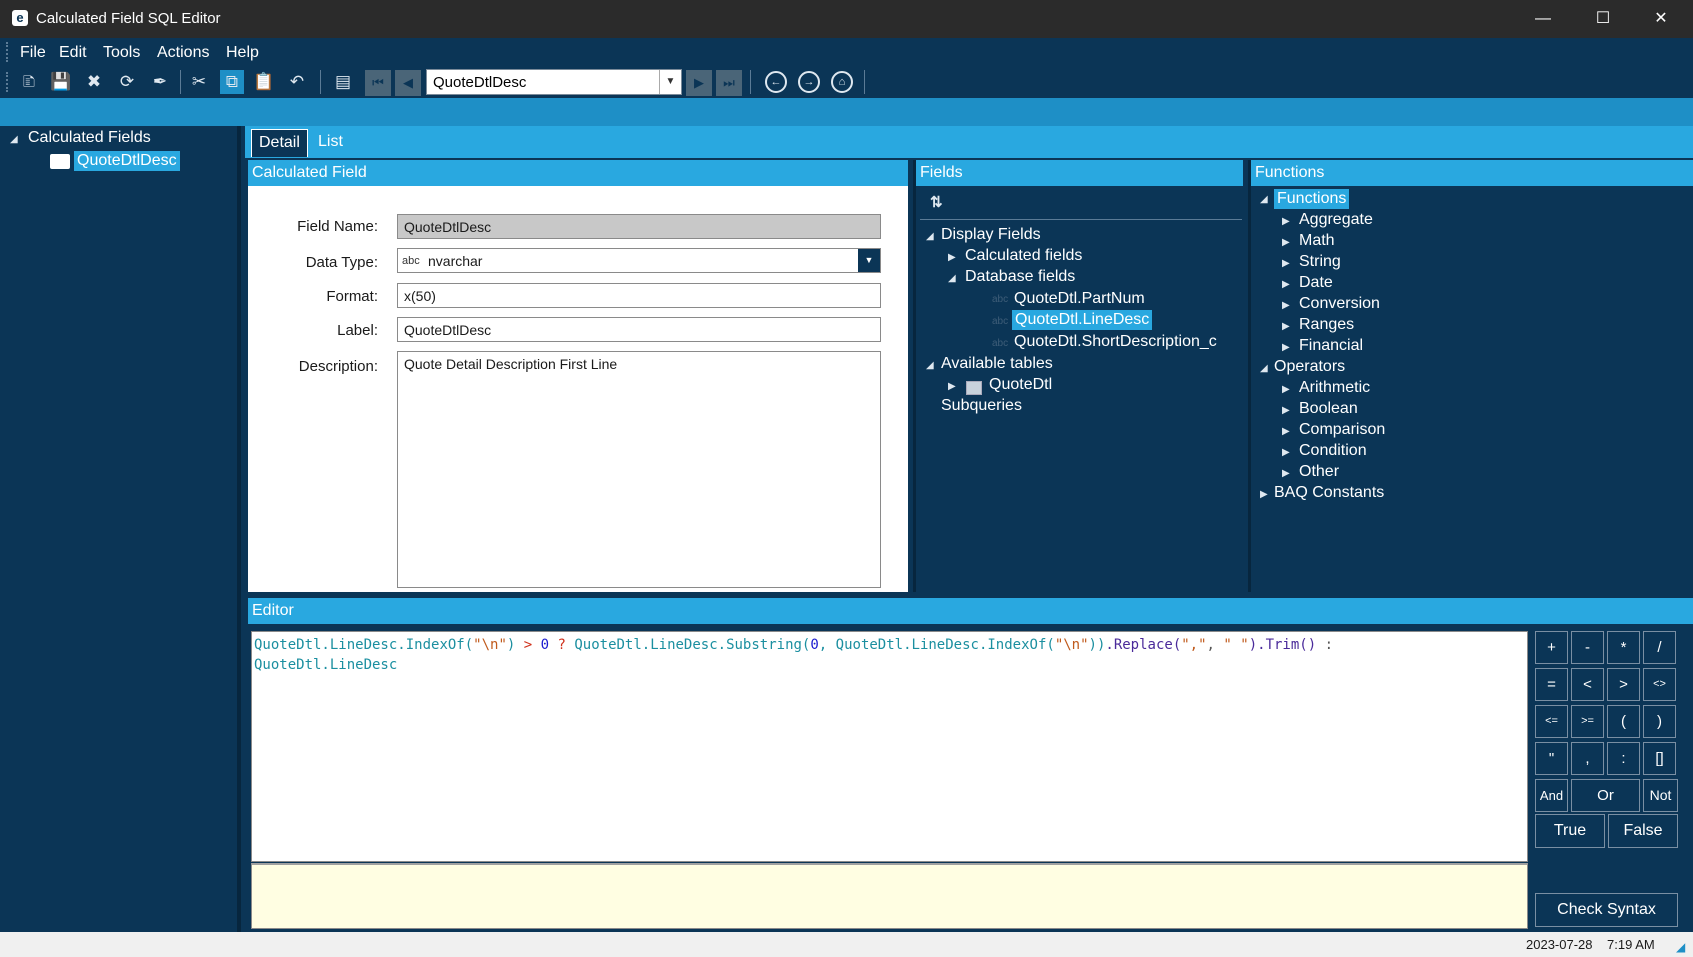 This screenshot has width=1693, height=957. I want to click on menu-edit: Edit, so click(73, 53).